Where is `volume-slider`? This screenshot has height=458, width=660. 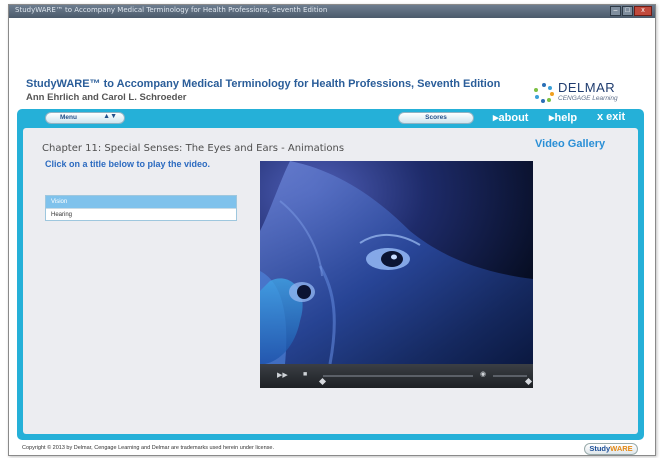 volume-slider is located at coordinates (510, 376).